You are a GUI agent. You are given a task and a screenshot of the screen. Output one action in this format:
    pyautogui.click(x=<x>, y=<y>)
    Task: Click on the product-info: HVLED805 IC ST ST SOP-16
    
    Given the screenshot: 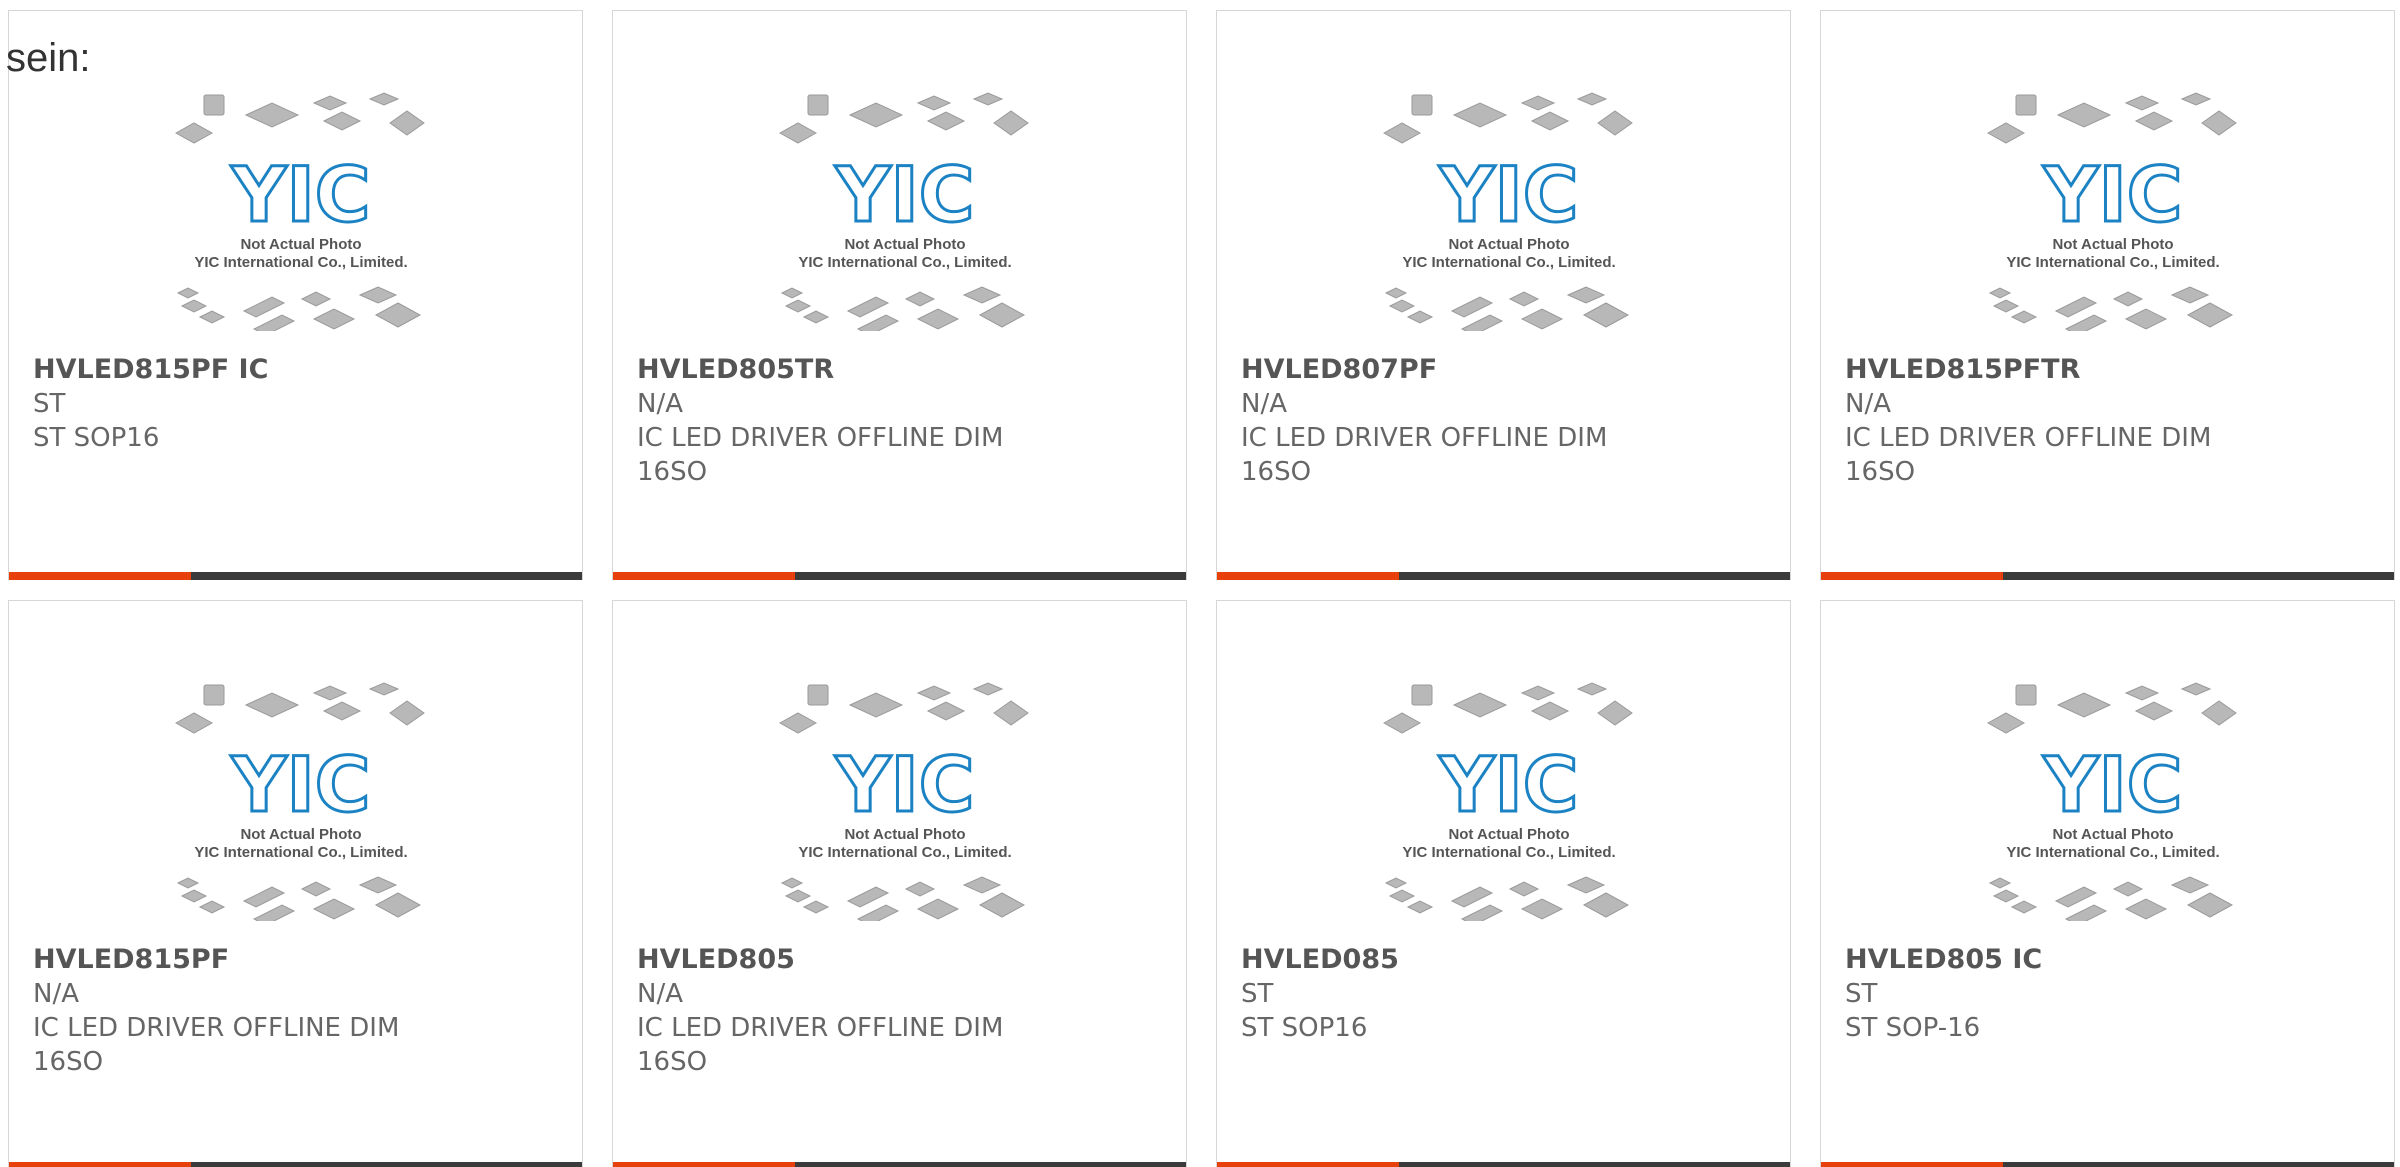 What is the action you would take?
    pyautogui.click(x=2109, y=994)
    